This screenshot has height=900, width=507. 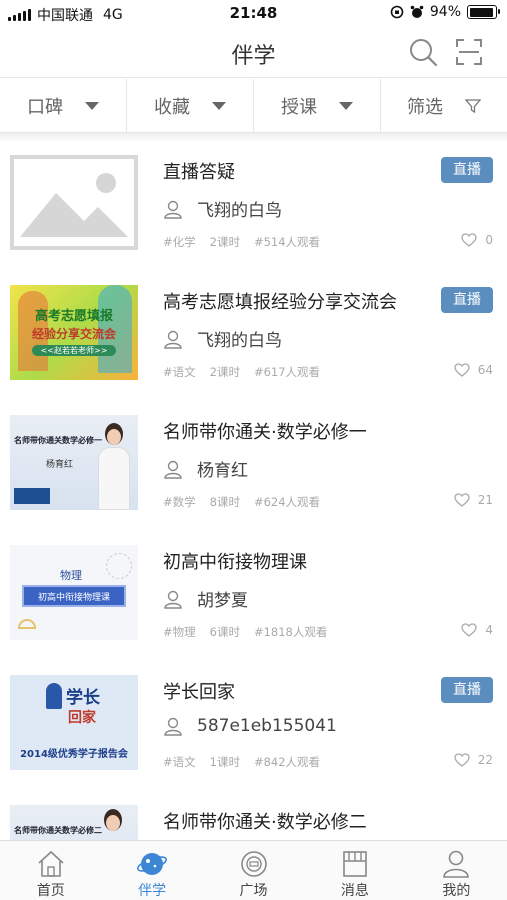 I want to click on nav-bar: 伴学, so click(x=253, y=53).